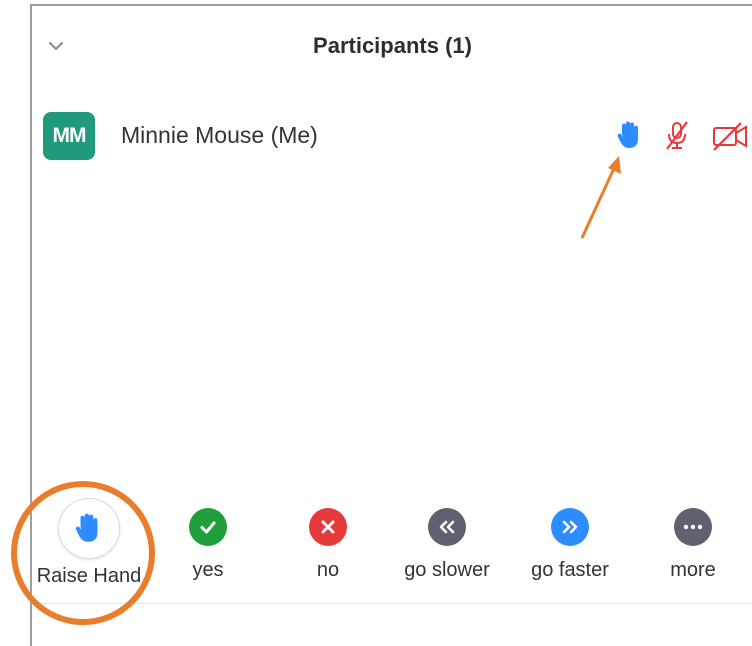 This screenshot has width=752, height=646. I want to click on go-faster-circle, so click(570, 527).